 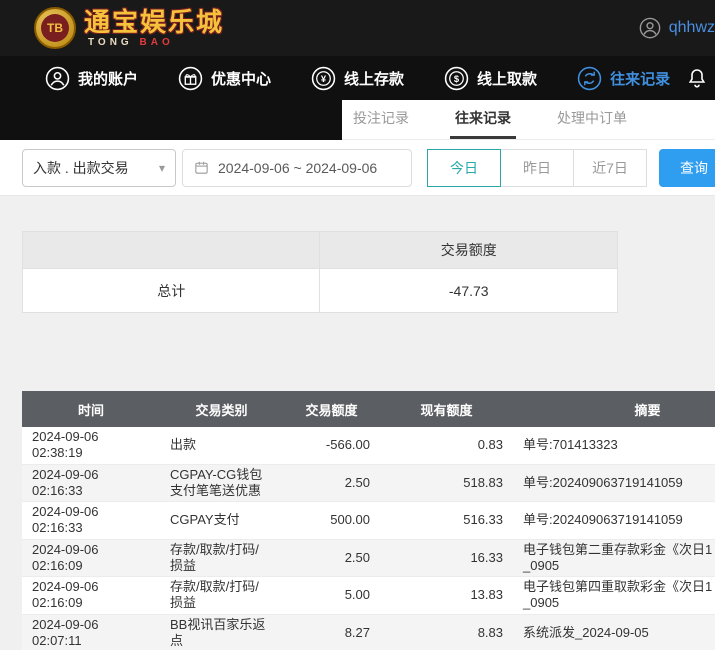 What do you see at coordinates (331, 409) in the screenshot?
I see `col-header-amount: 交易额度` at bounding box center [331, 409].